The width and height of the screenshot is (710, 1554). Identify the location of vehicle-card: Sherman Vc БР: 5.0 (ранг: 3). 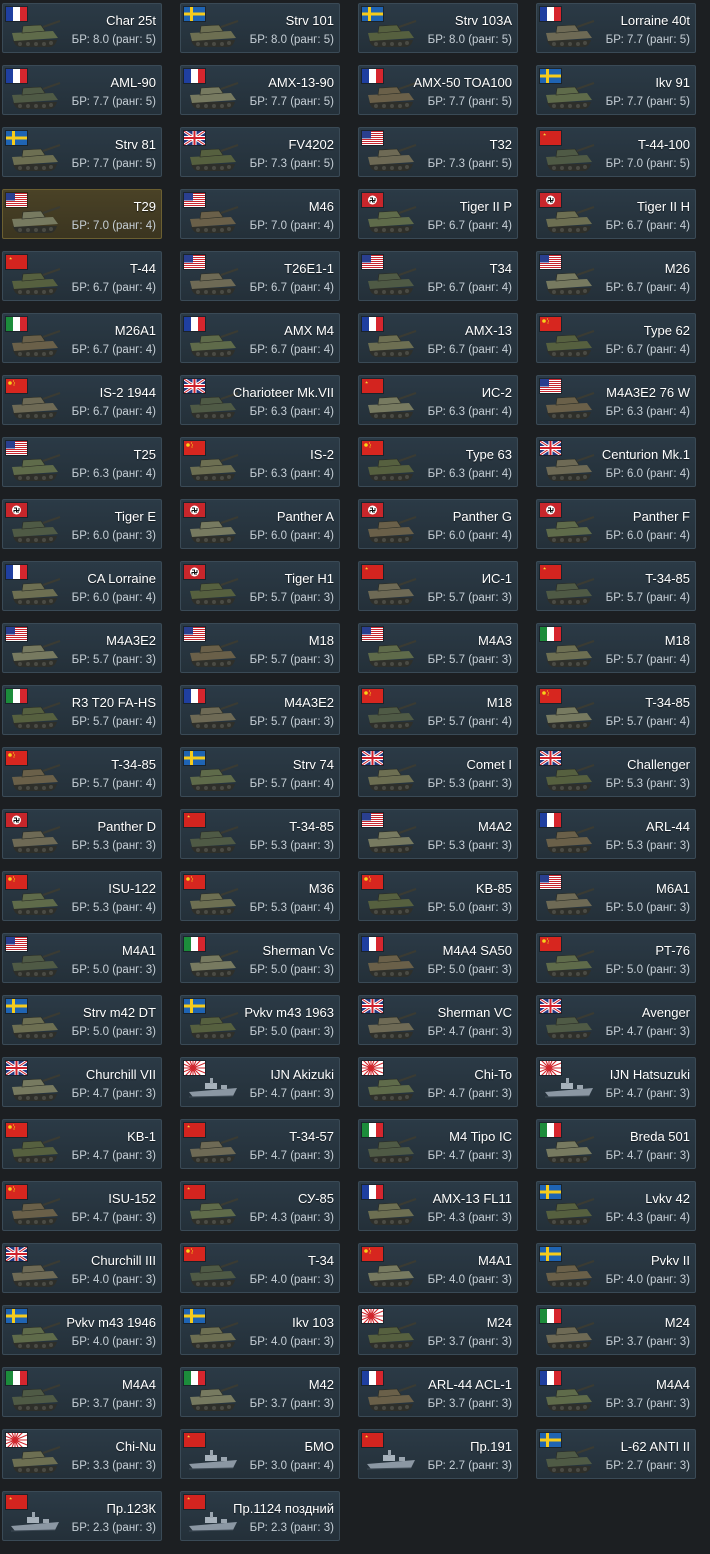
(260, 958).